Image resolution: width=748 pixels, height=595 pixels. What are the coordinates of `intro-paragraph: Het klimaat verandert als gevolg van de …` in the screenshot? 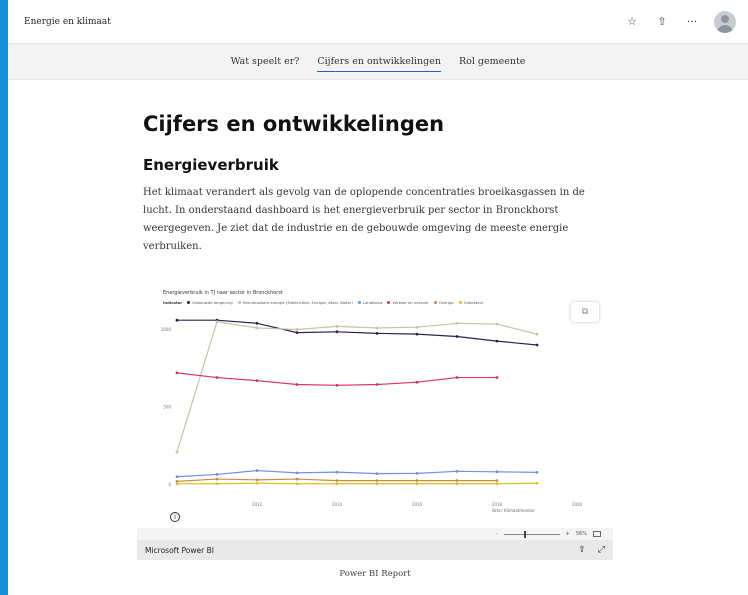 It's located at (364, 219).